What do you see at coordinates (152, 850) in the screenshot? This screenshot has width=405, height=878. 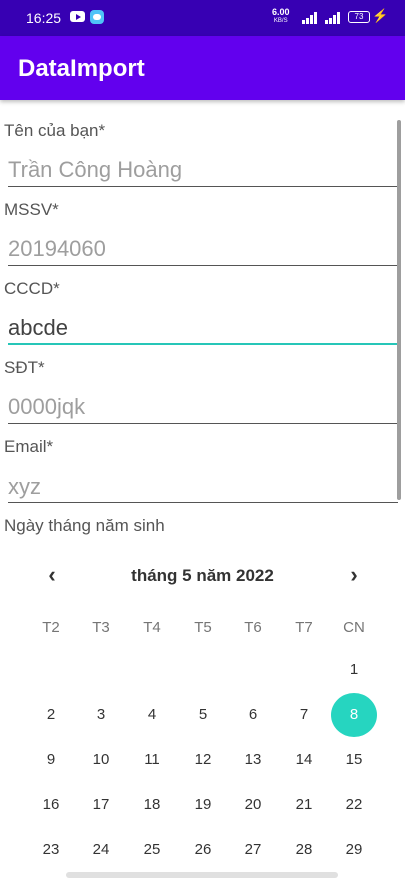 I see `calendar-day: 25` at bounding box center [152, 850].